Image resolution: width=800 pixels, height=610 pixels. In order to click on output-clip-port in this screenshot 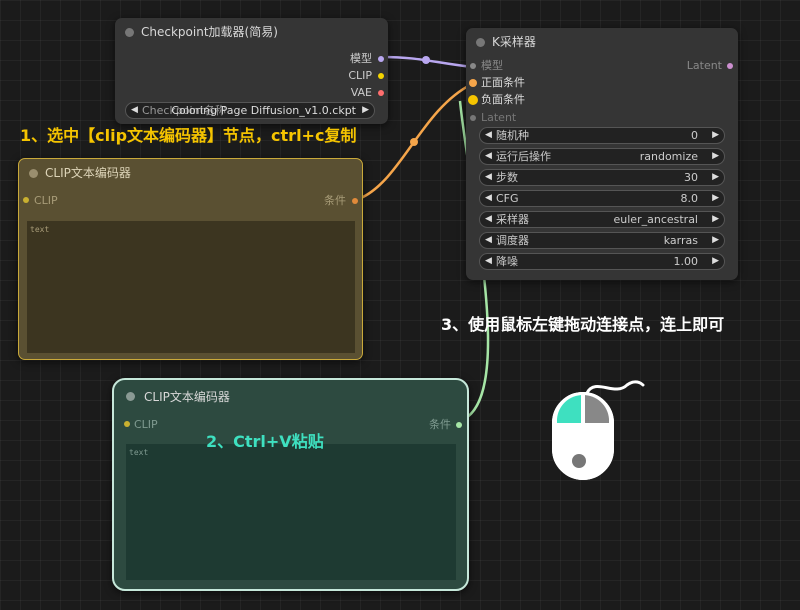, I will do `click(381, 76)`.